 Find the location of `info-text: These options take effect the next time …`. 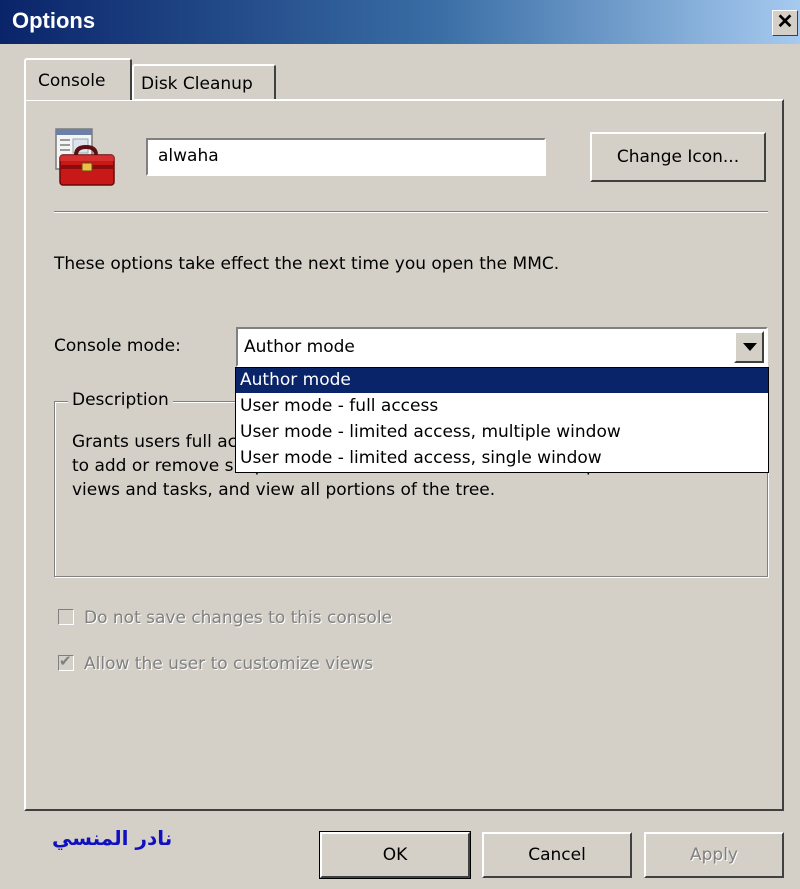

info-text: These options take effect the next time … is located at coordinates (307, 264).